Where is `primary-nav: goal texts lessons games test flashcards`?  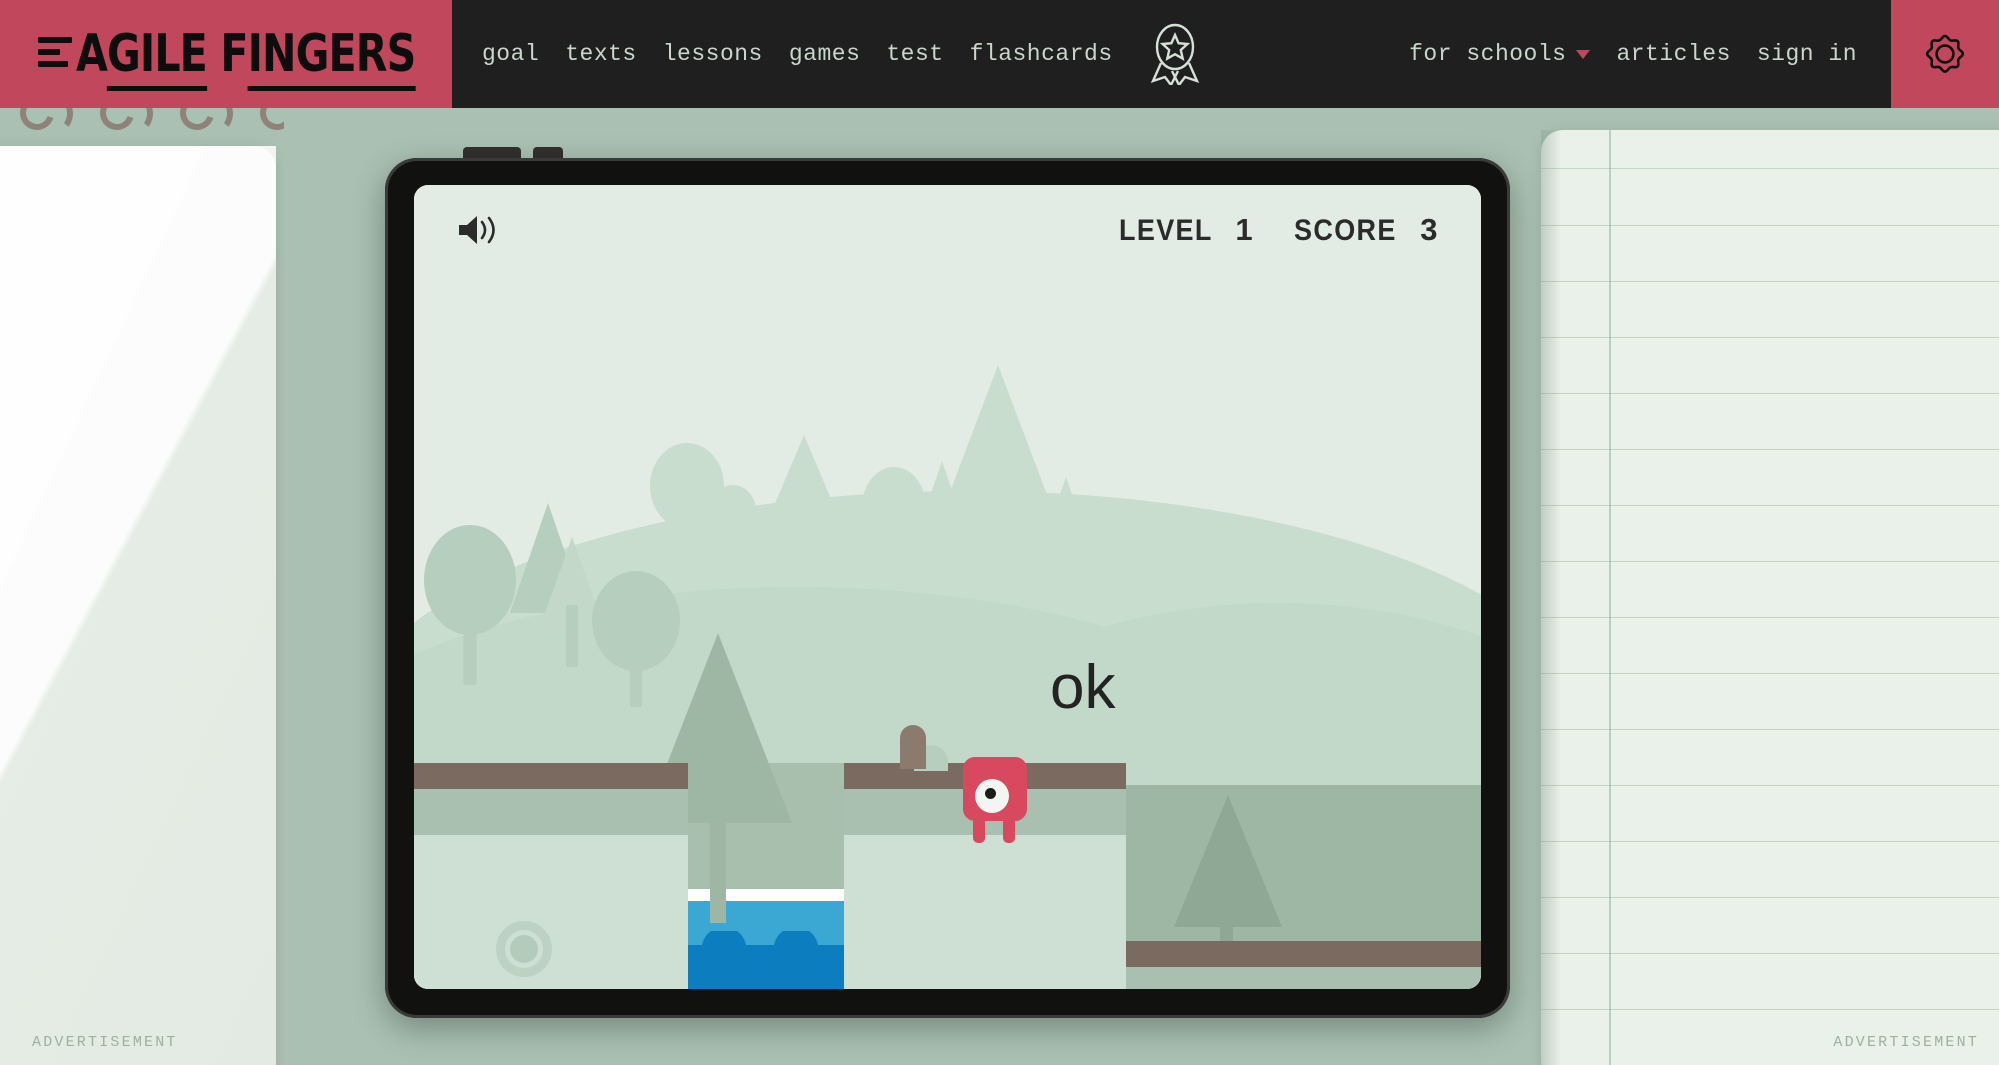 primary-nav: goal texts lessons games test flashcards is located at coordinates (827, 54).